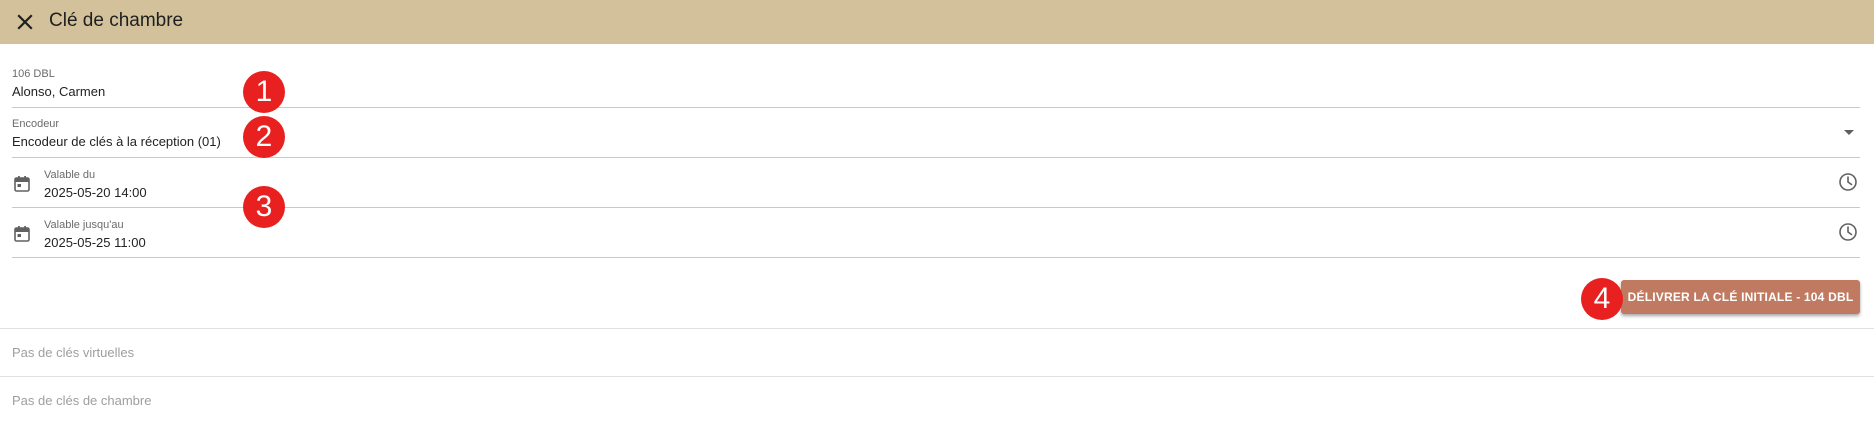  What do you see at coordinates (73, 352) in the screenshot?
I see `virtual-keys-empty-message: Pas de clés virtuelles` at bounding box center [73, 352].